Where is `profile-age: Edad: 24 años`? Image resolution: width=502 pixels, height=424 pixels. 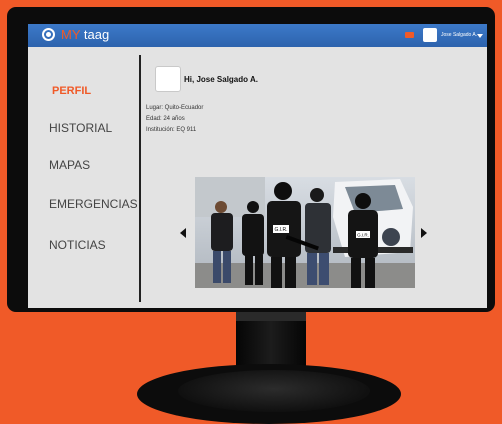
profile-age: Edad: 24 años is located at coordinates (165, 119).